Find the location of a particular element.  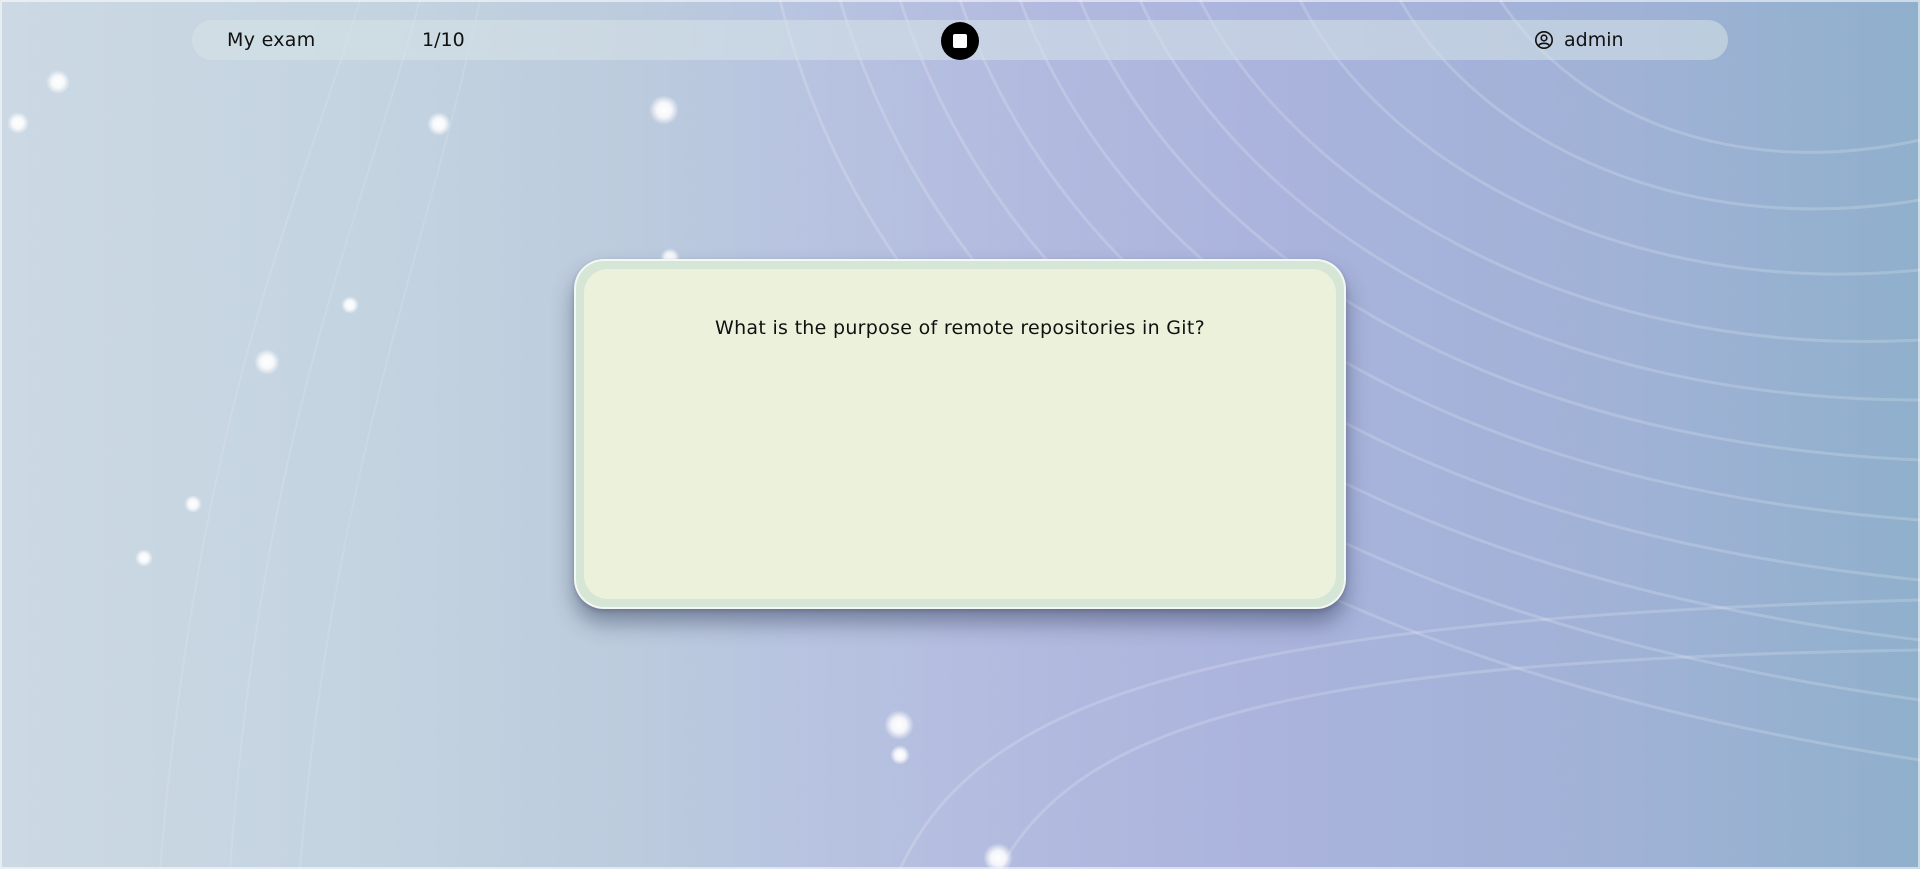

stop-icon is located at coordinates (960, 41).